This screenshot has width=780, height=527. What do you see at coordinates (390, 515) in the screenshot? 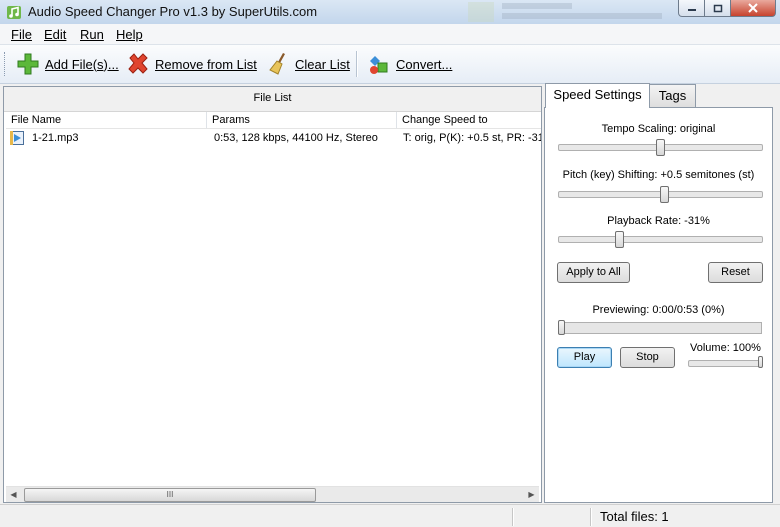
I see `status-bar: Total files: 1` at bounding box center [390, 515].